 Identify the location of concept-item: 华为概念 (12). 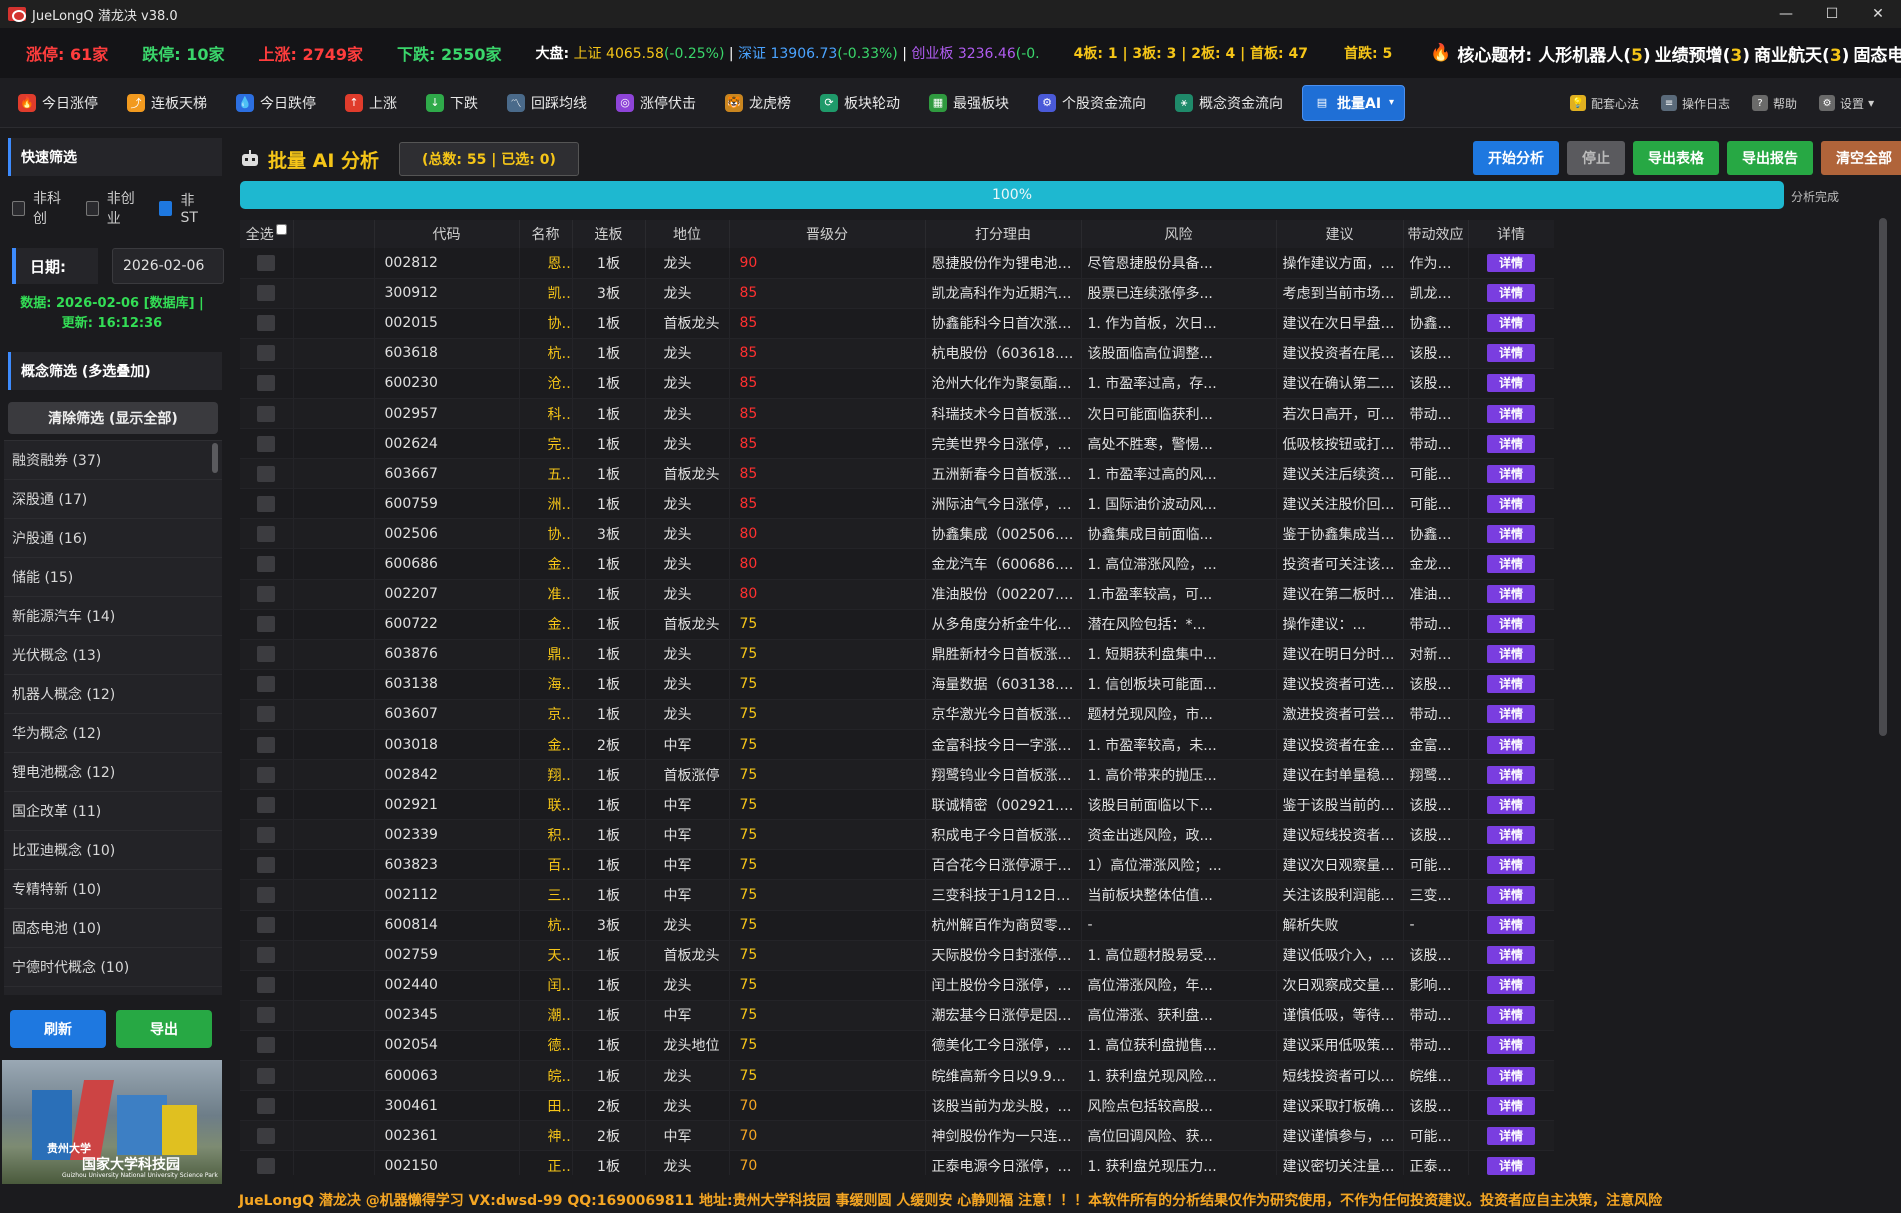
(113, 733).